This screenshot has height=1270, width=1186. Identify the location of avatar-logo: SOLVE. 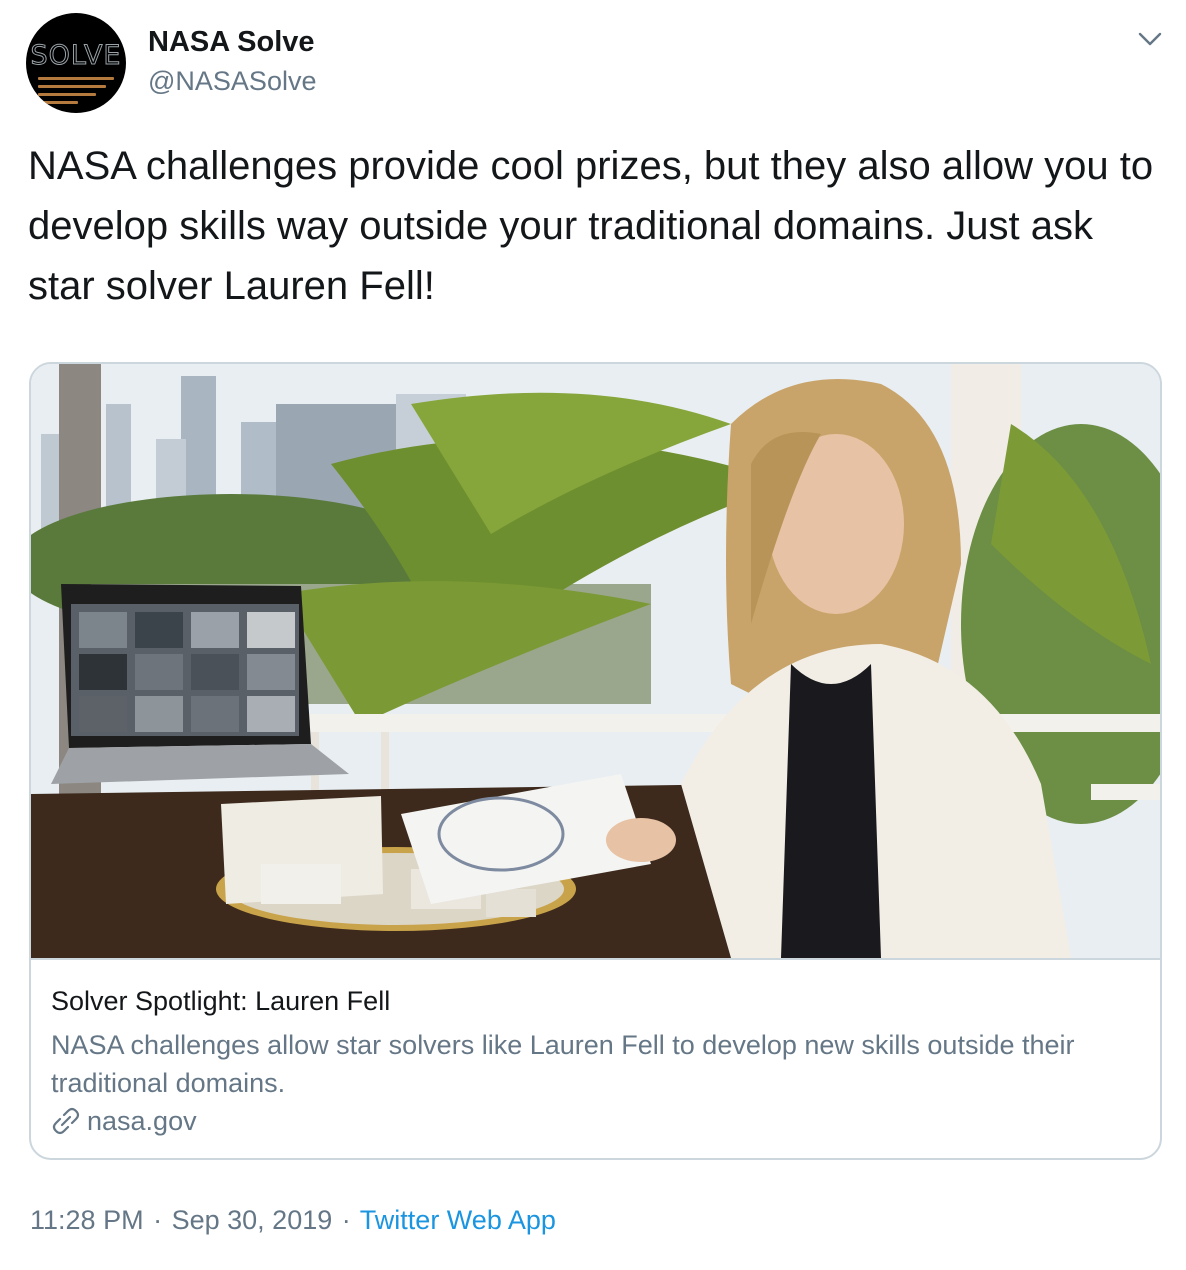
(76, 56).